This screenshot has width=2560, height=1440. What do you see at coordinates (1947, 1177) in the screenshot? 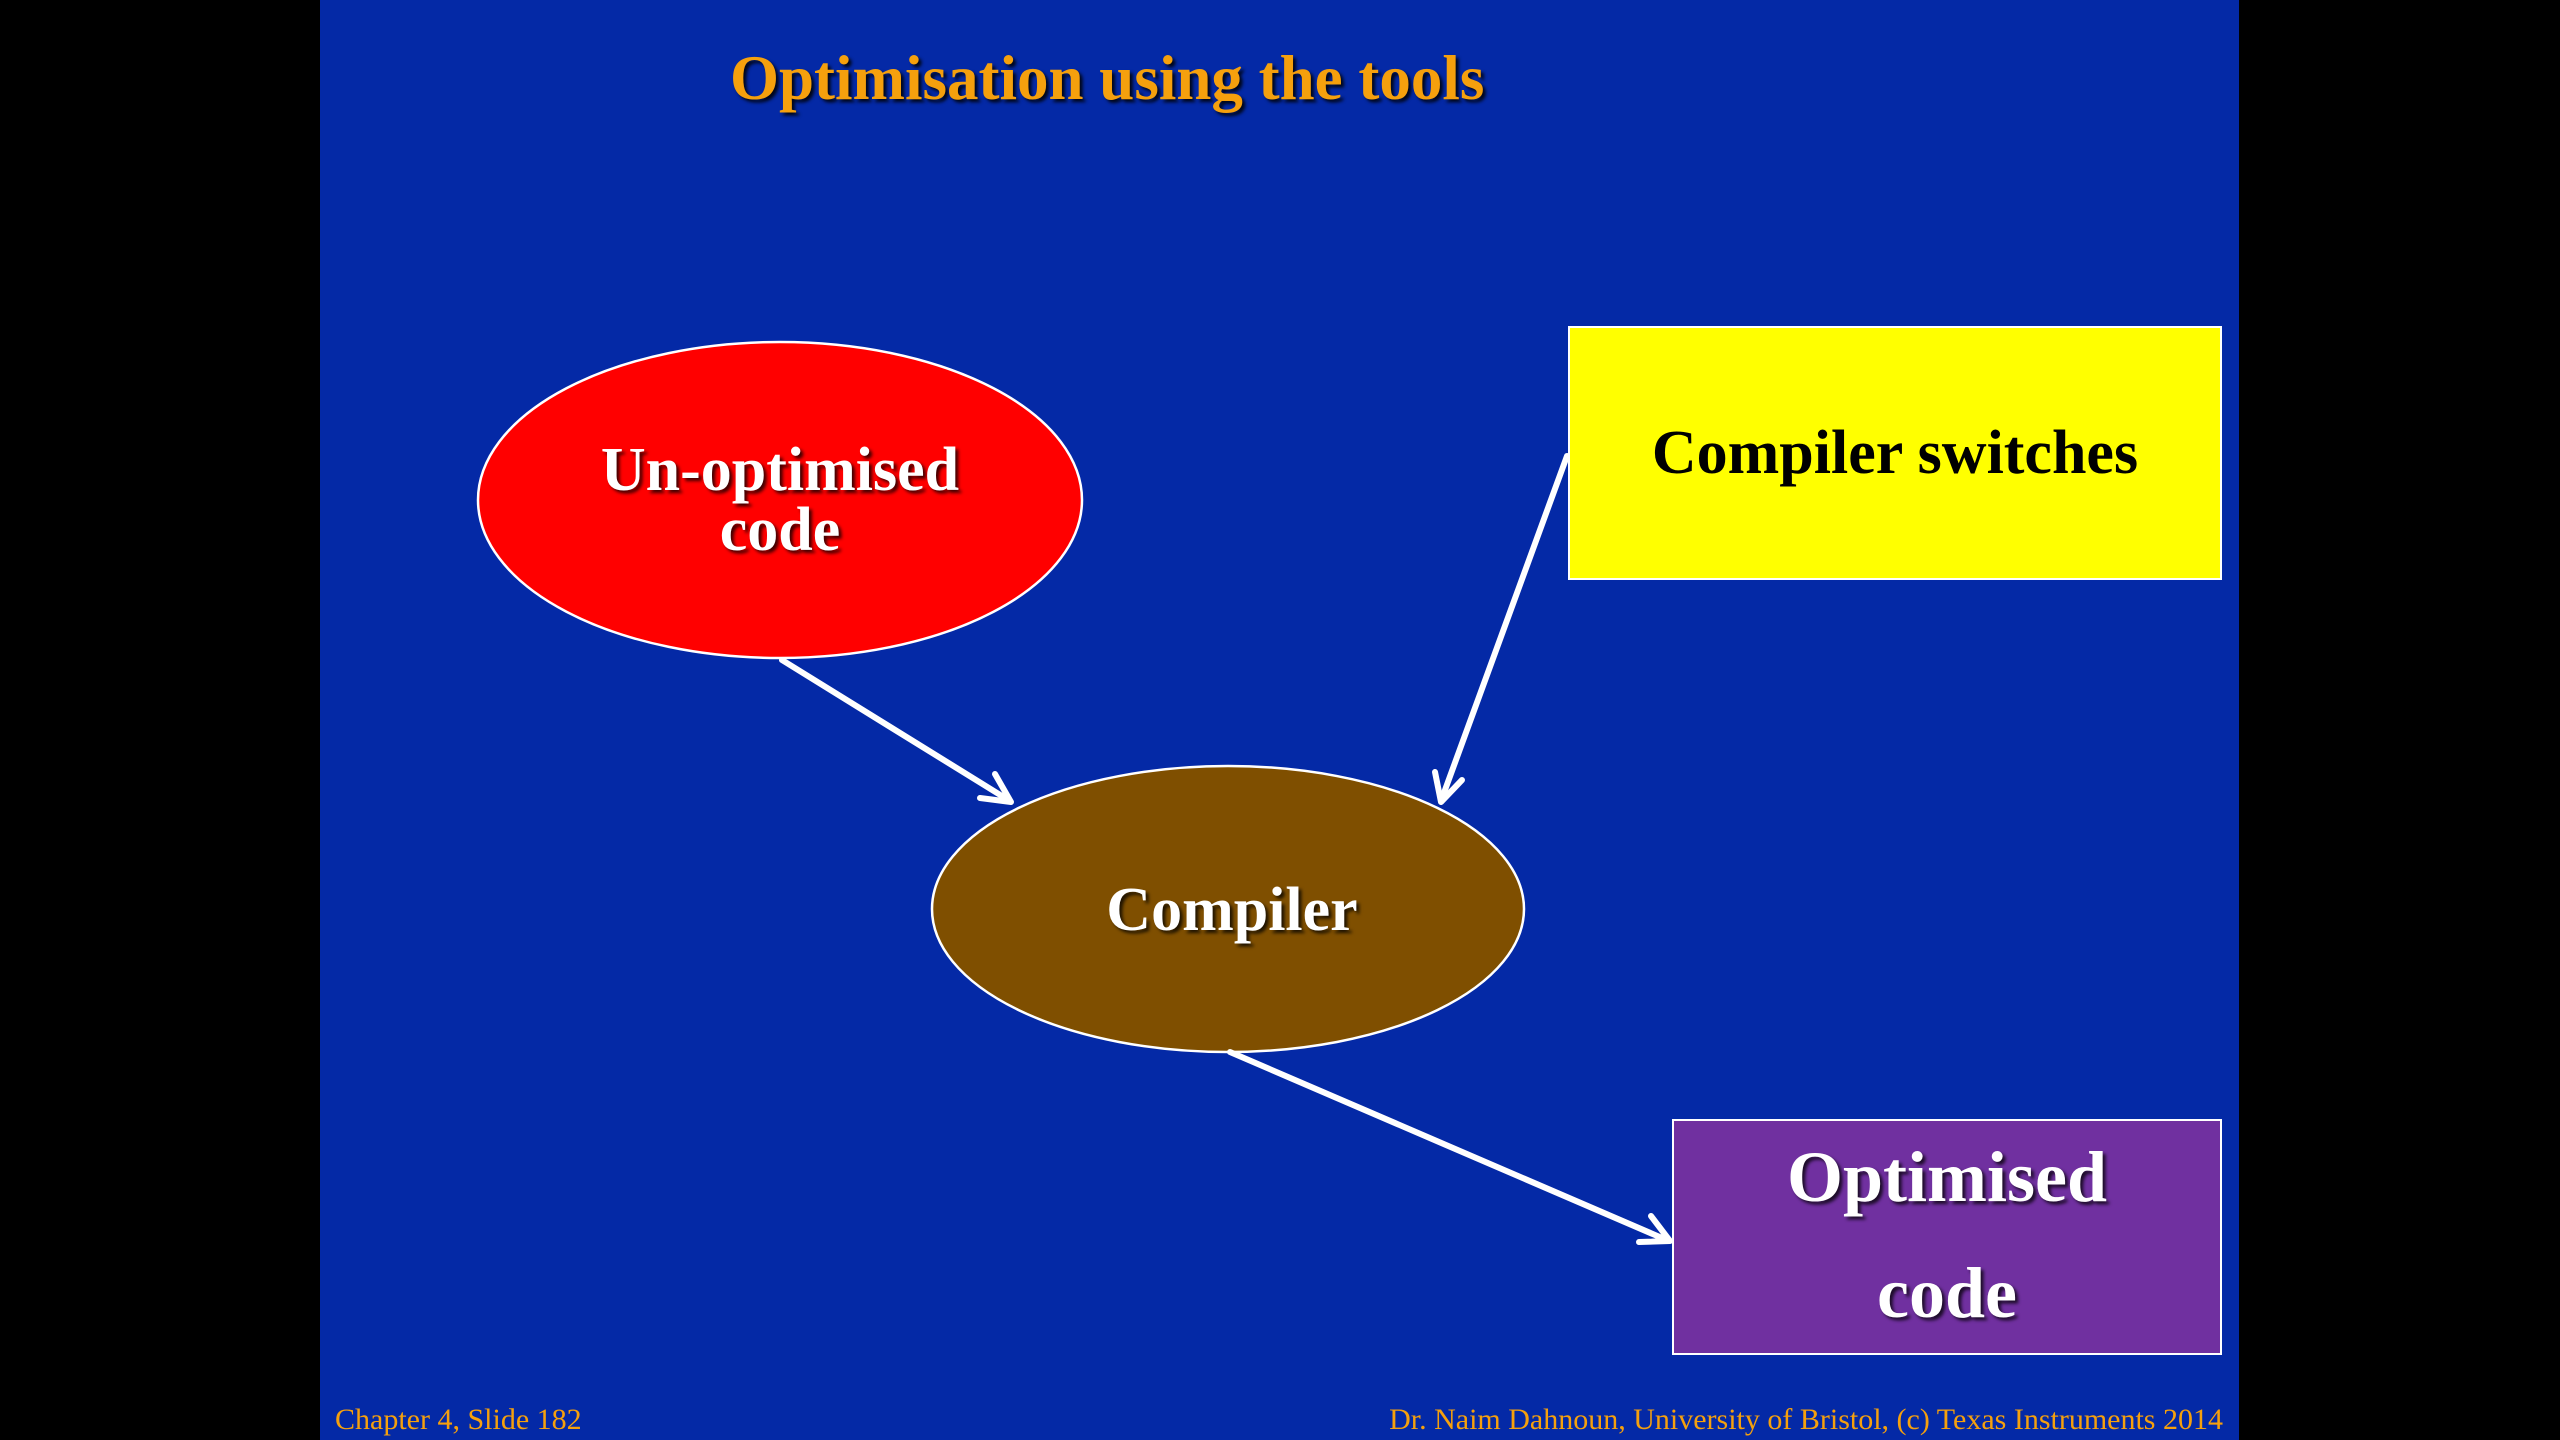
I see `optimised-code-line1: Optimised` at bounding box center [1947, 1177].